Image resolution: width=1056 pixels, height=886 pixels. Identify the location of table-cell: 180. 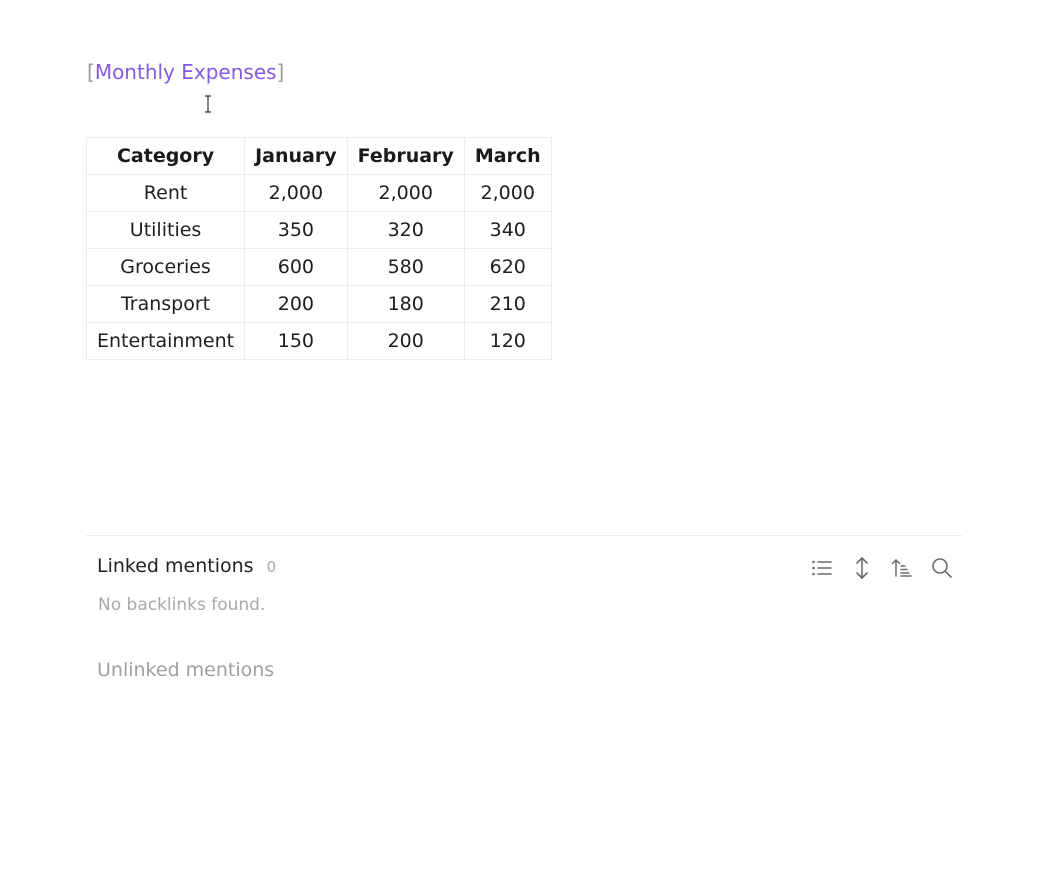
(405, 304).